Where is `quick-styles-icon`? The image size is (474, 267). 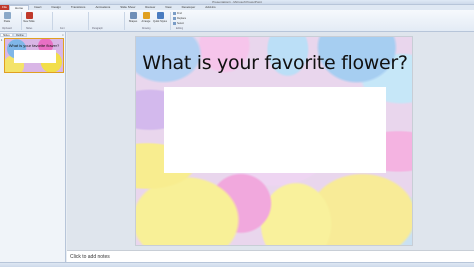 quick-styles-icon is located at coordinates (160, 15).